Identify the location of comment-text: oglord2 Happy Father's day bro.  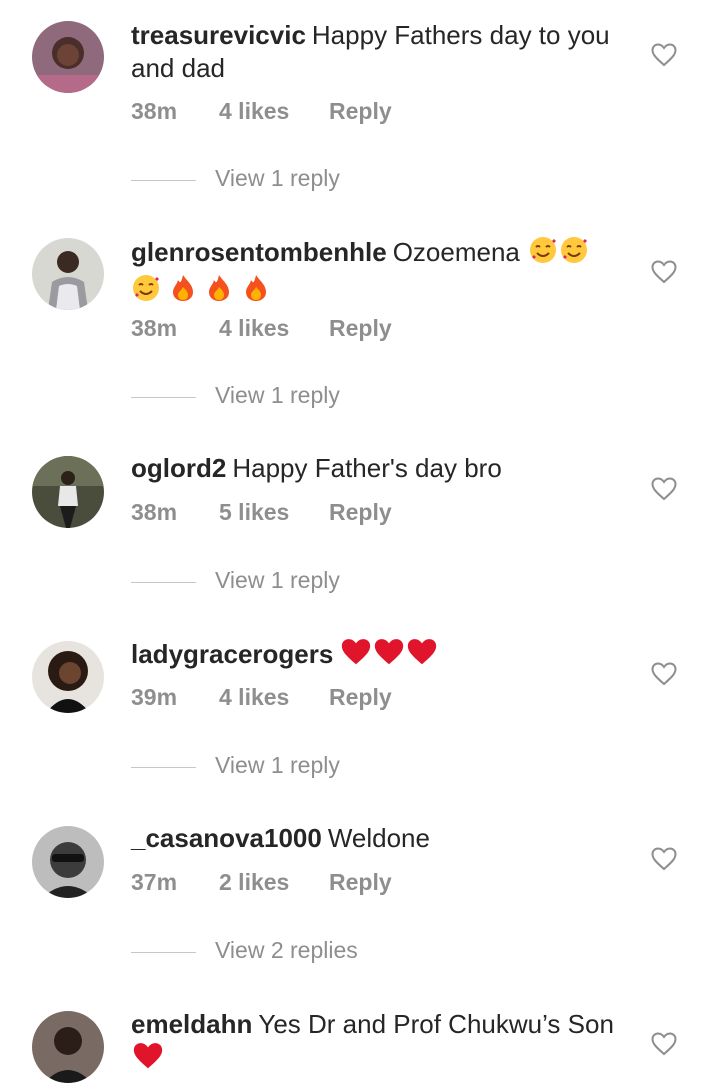
(381, 468).